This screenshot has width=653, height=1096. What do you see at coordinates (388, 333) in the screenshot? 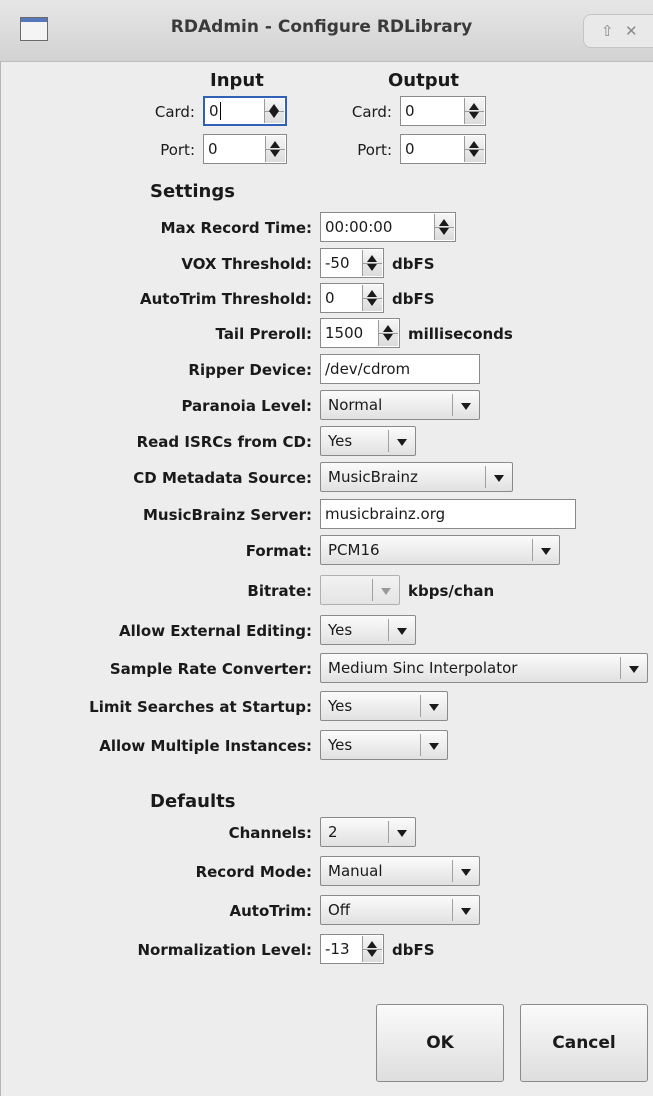
I see `tail-preroll-spin-buttons` at bounding box center [388, 333].